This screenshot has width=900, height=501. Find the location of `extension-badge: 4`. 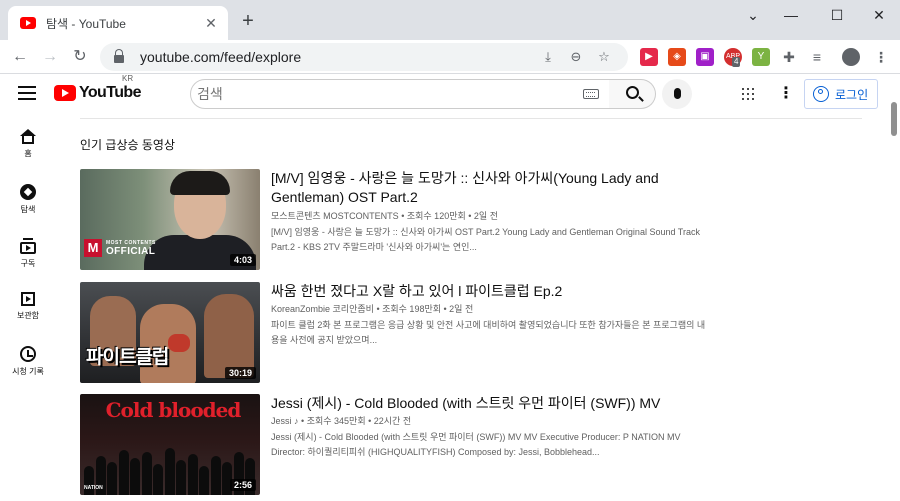

extension-badge: 4 is located at coordinates (736, 62).